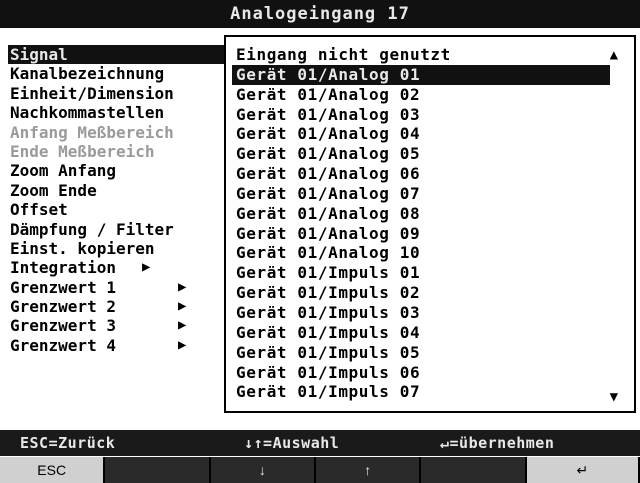 The width and height of the screenshot is (640, 483). What do you see at coordinates (123, 325) in the screenshot?
I see `menu-item: Grenzwert 3 ▶` at bounding box center [123, 325].